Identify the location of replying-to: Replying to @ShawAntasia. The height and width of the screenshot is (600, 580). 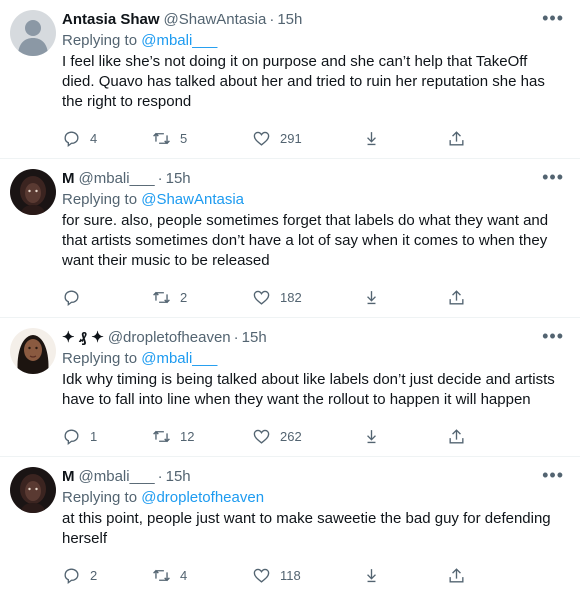
(314, 200).